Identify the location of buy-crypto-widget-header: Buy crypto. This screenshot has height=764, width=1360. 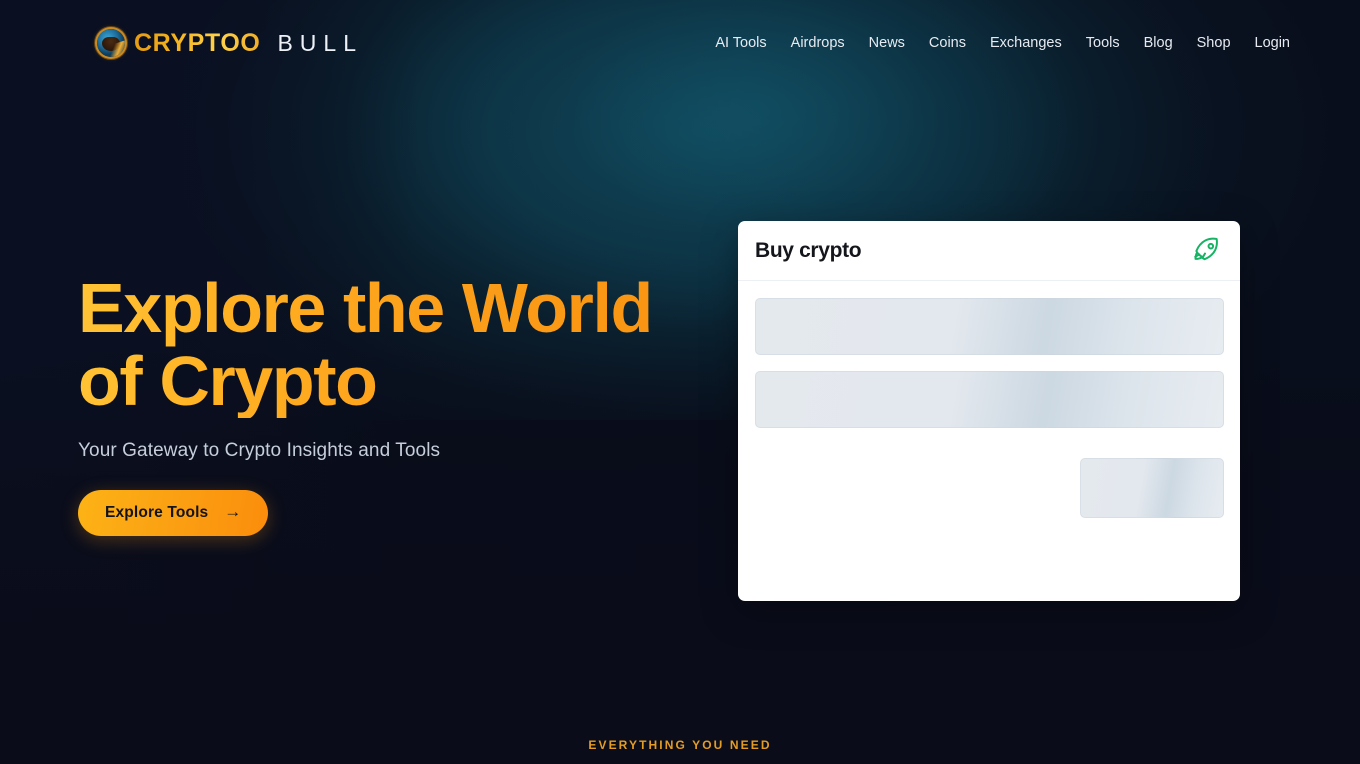
(989, 251).